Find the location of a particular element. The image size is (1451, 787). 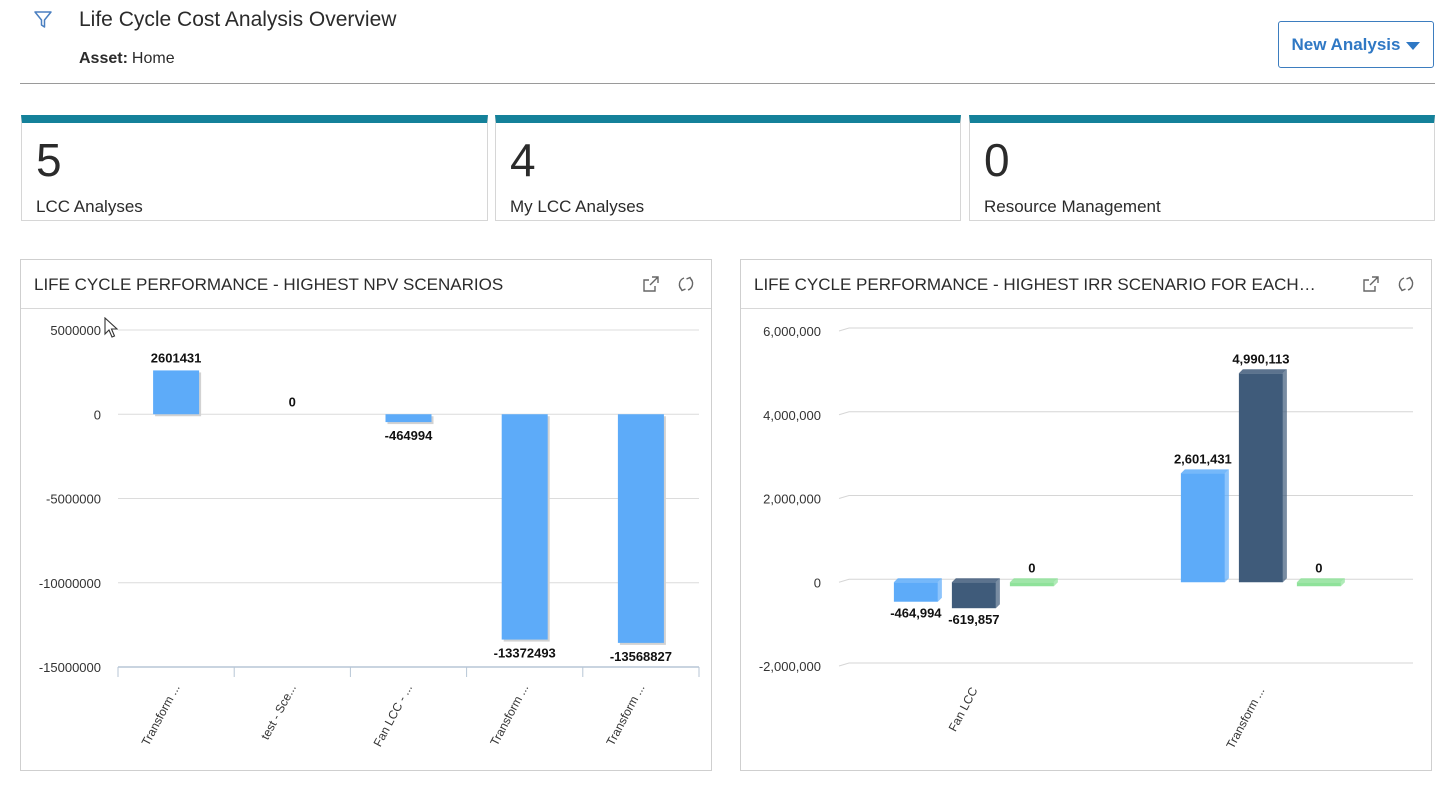

card-label: Resource Management is located at coordinates (1072, 206).